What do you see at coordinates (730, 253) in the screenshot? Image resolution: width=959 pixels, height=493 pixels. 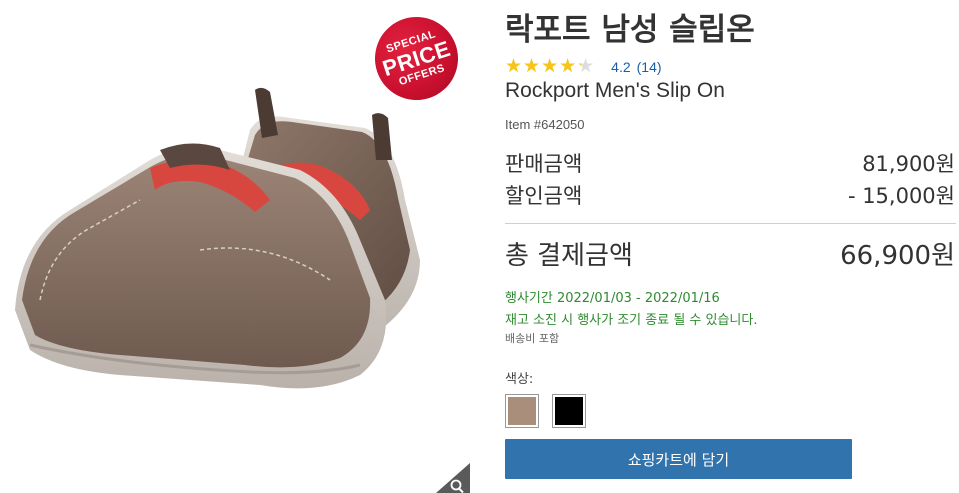 I see `total-price-row: 총 결제금액 66,900원` at bounding box center [730, 253].